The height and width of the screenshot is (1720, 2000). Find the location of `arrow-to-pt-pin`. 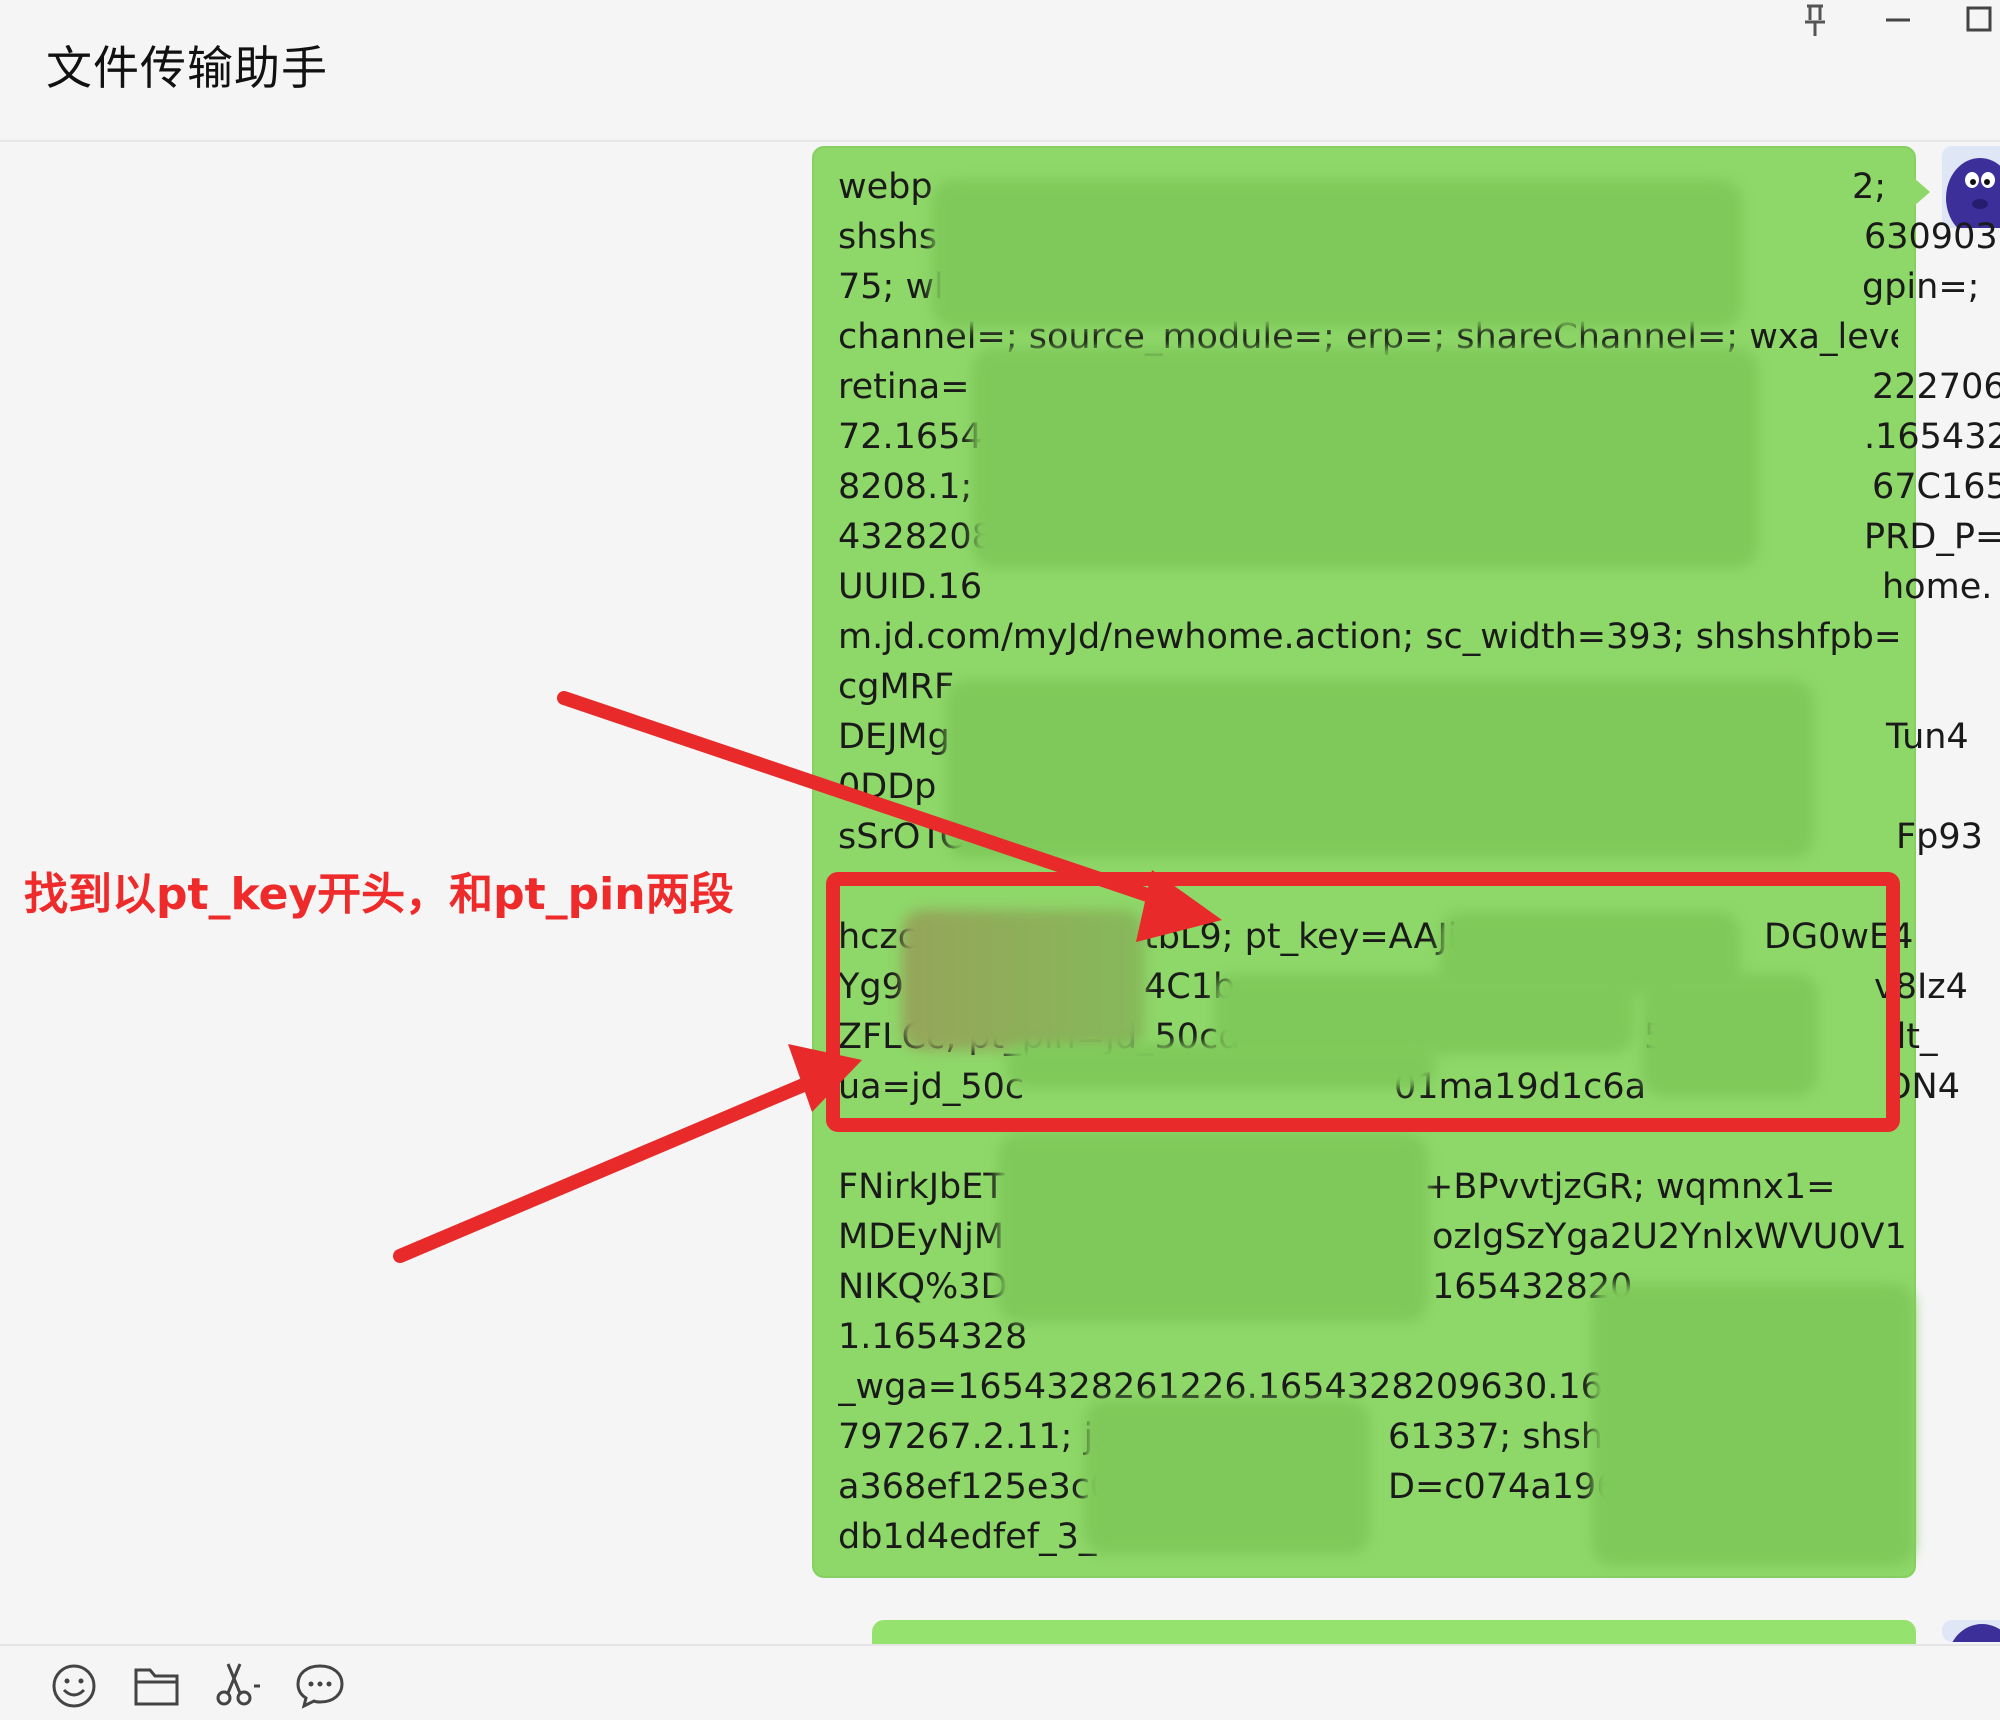

arrow-to-pt-pin is located at coordinates (610, 1167).